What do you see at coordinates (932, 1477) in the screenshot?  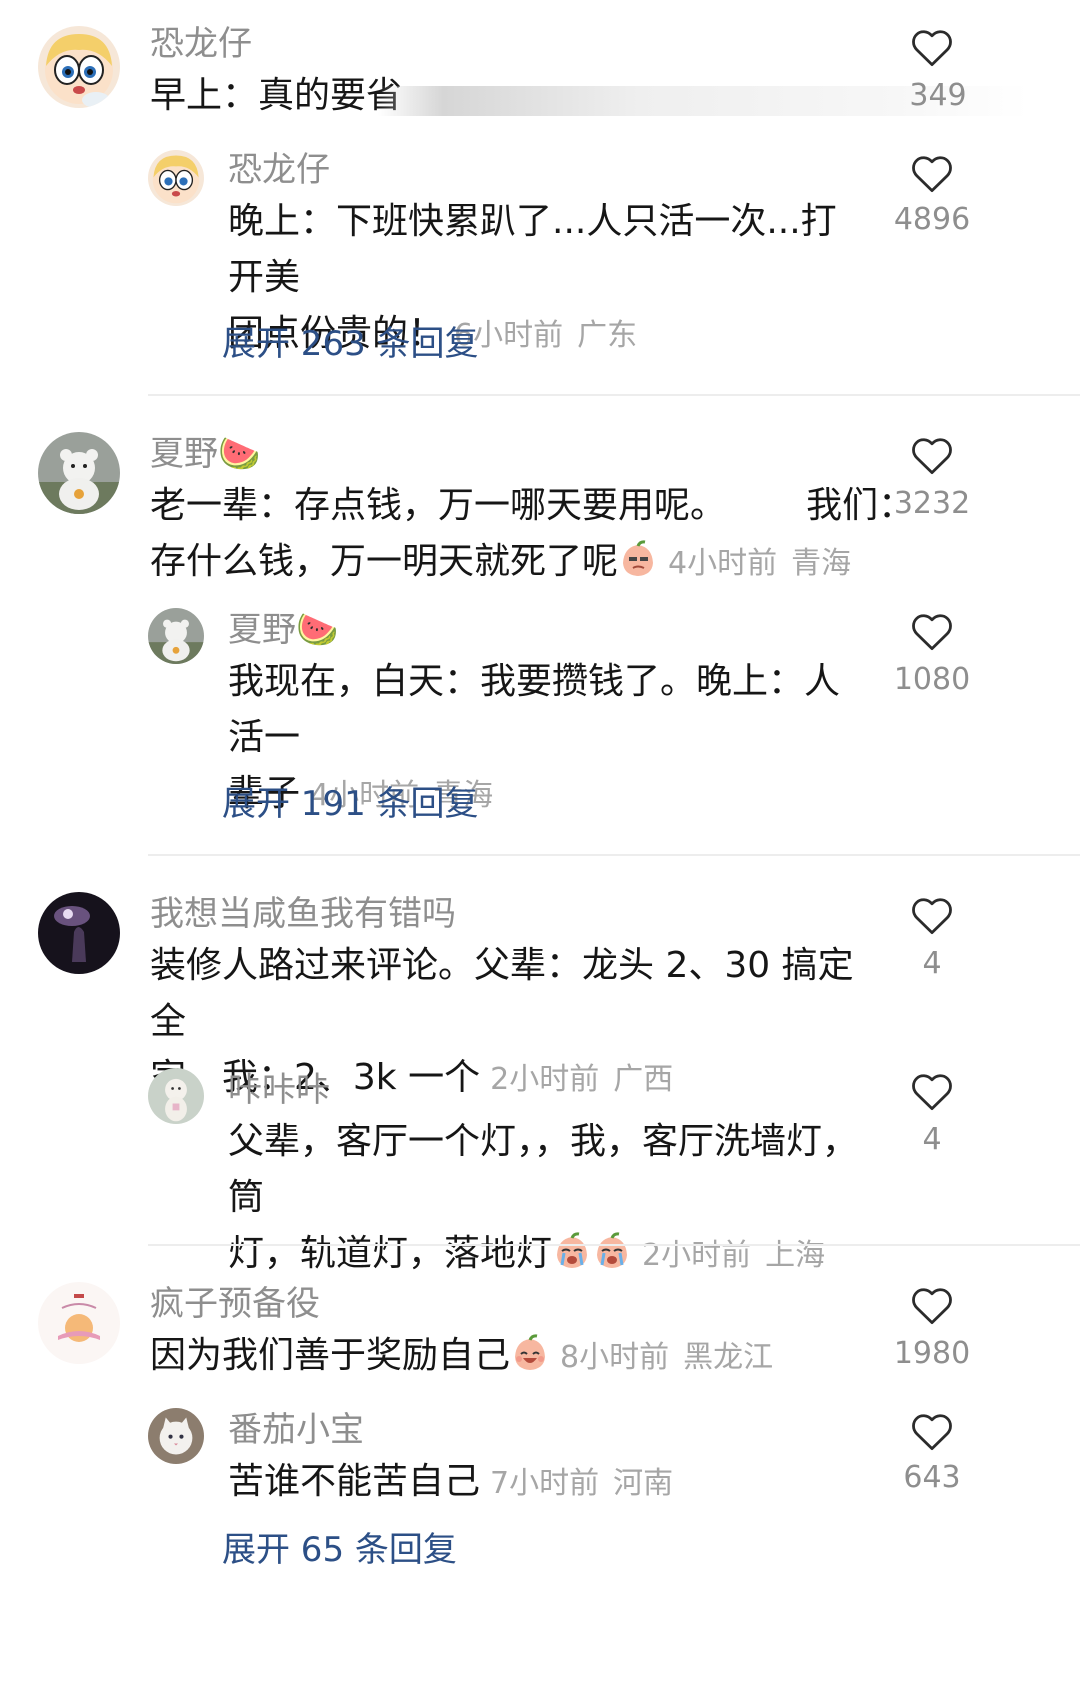 I see `like-count: 643` at bounding box center [932, 1477].